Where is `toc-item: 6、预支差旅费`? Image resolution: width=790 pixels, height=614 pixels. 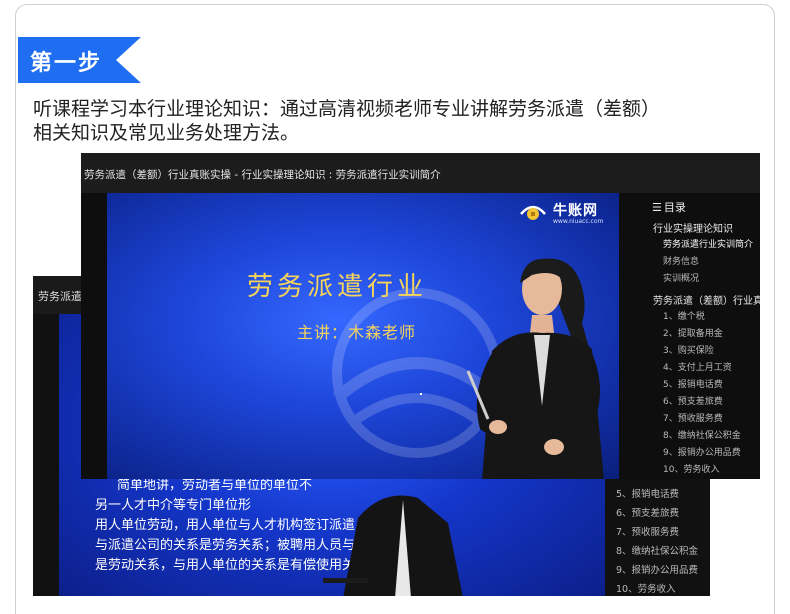 toc-item: 6、预支差旅费 is located at coordinates (693, 400).